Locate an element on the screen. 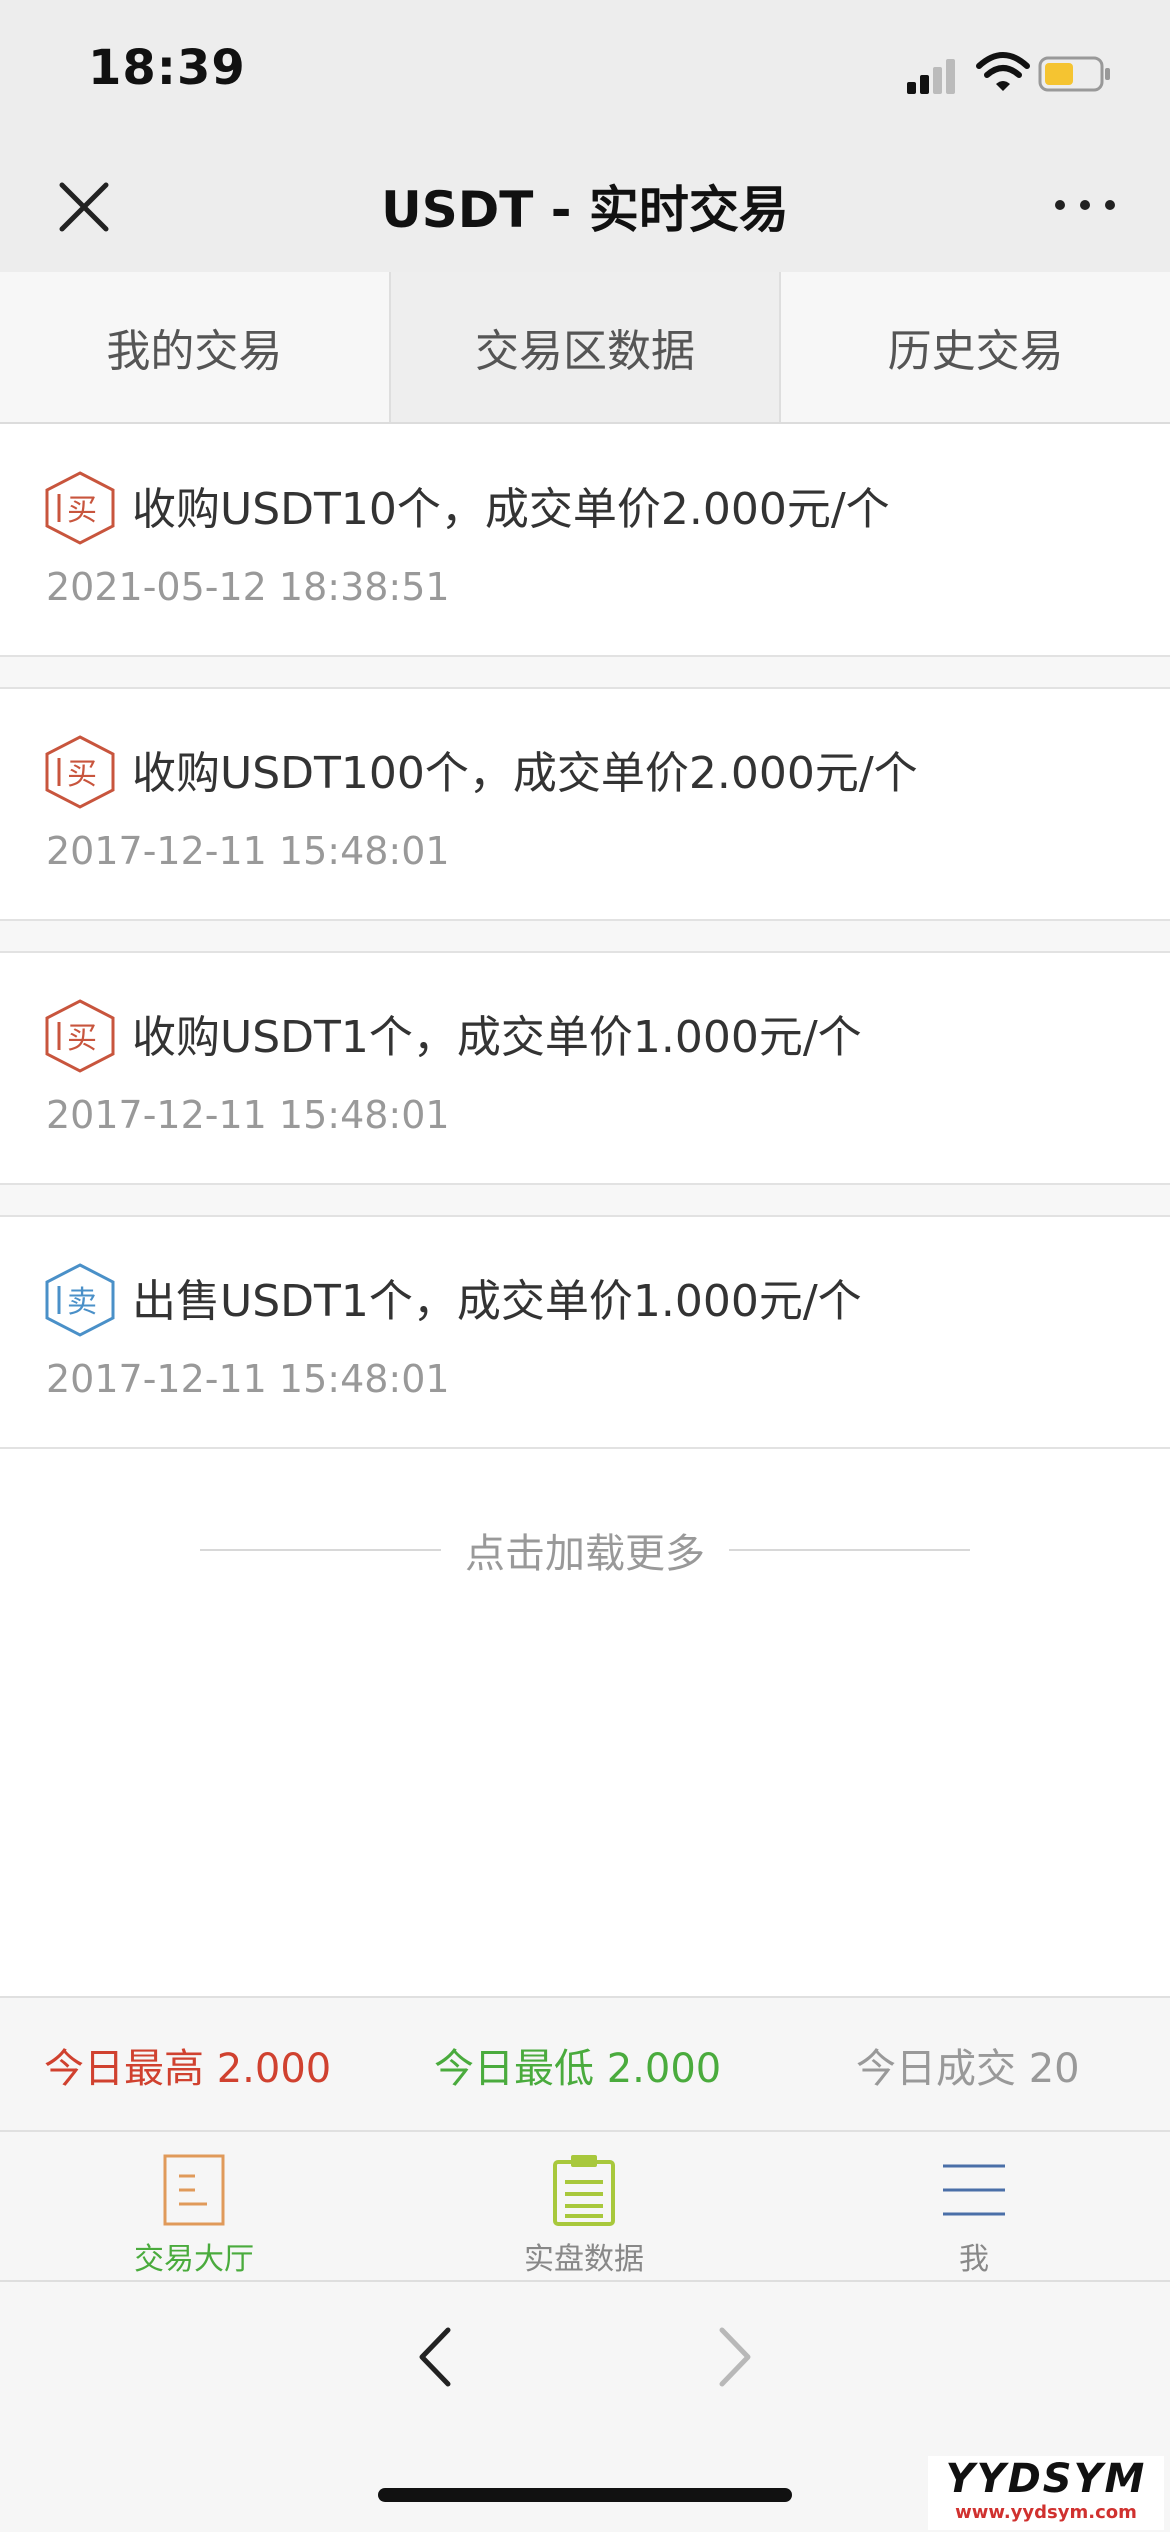 The height and width of the screenshot is (2532, 1170). bottom-tab-label: 实盘数据 is located at coordinates (584, 2259).